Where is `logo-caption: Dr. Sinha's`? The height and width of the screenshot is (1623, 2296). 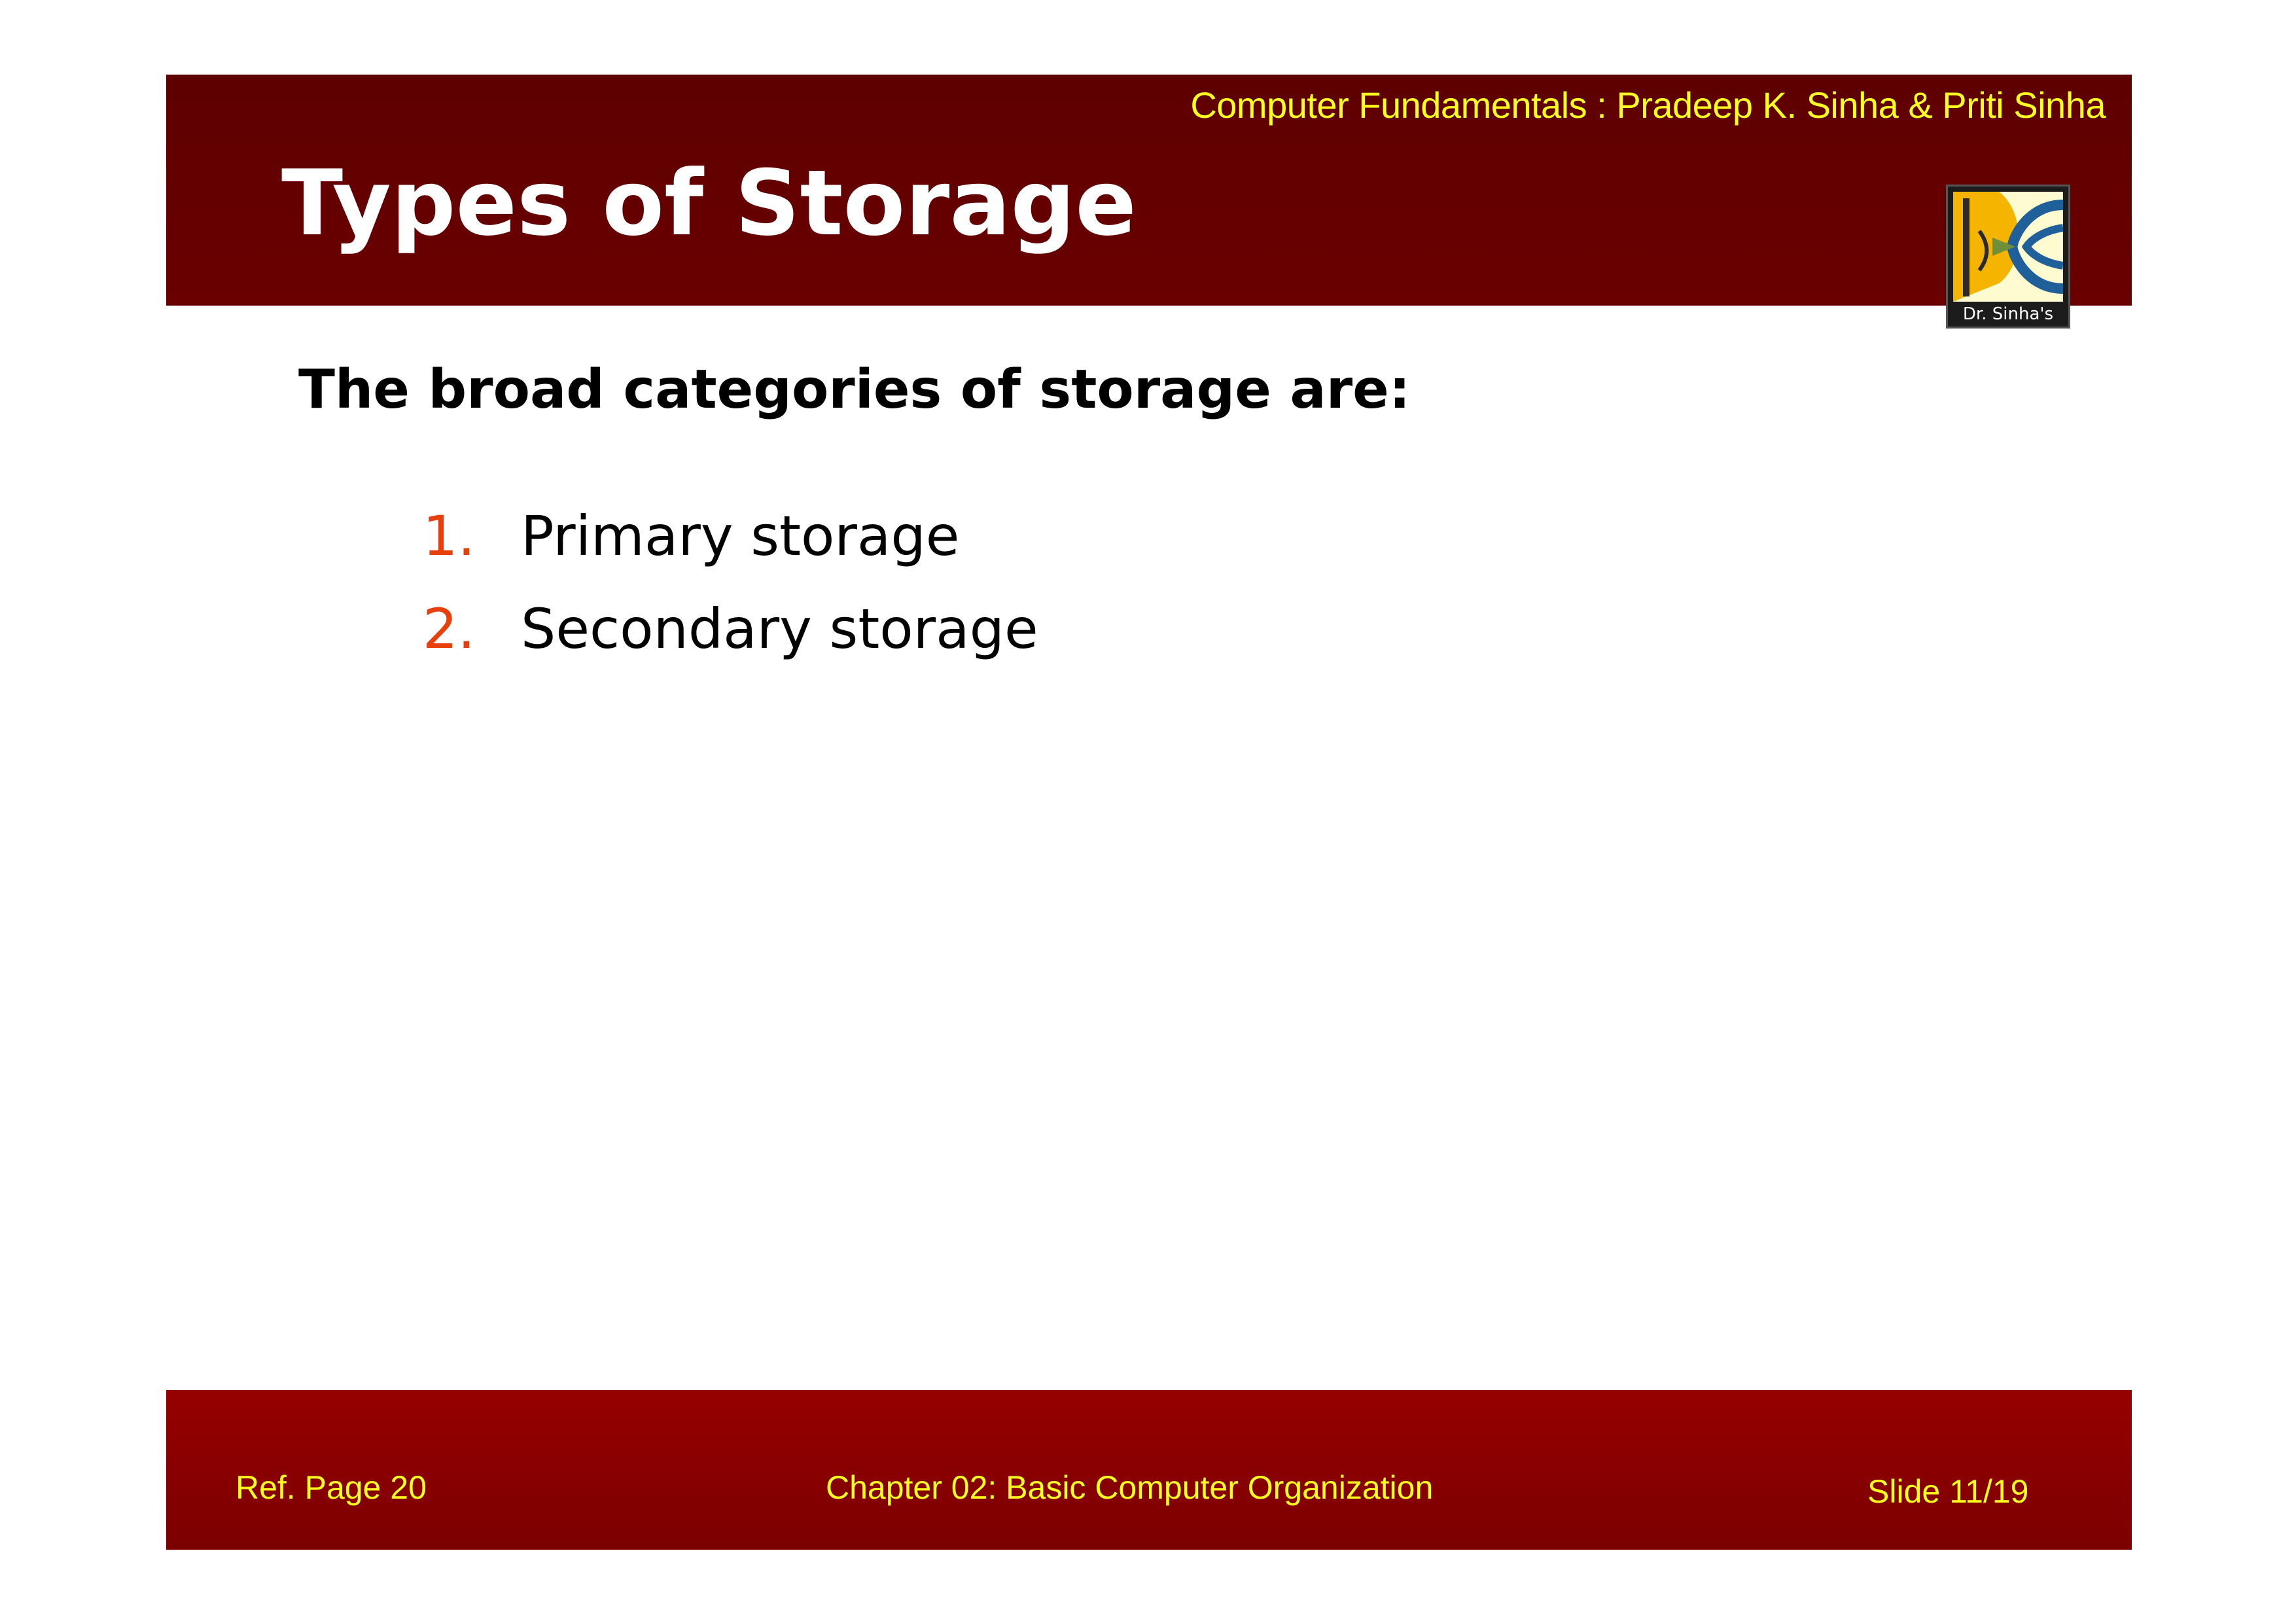
logo-caption: Dr. Sinha's is located at coordinates (2008, 314).